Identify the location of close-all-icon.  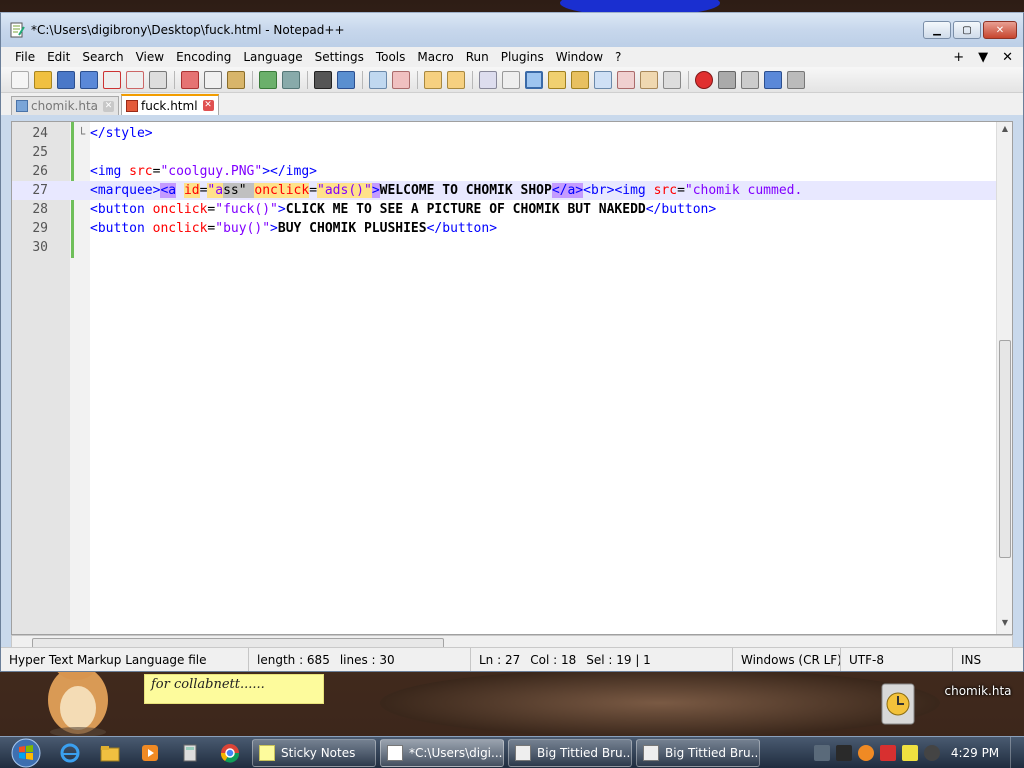
(135, 79).